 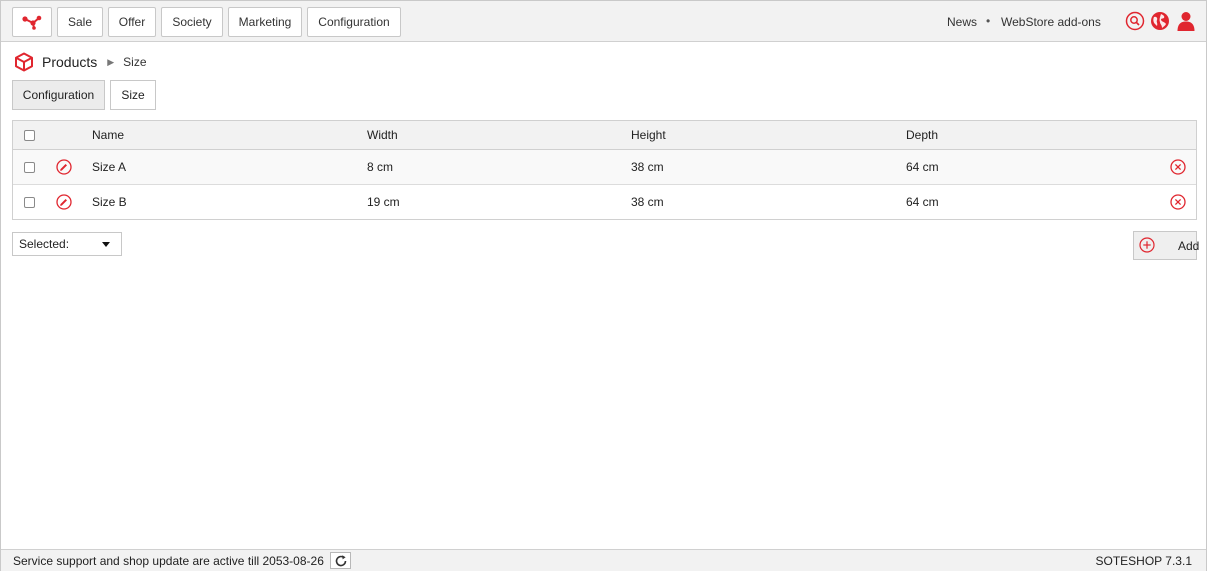 I want to click on version-label: SOTESHOP 7.3.1, so click(x=1144, y=561).